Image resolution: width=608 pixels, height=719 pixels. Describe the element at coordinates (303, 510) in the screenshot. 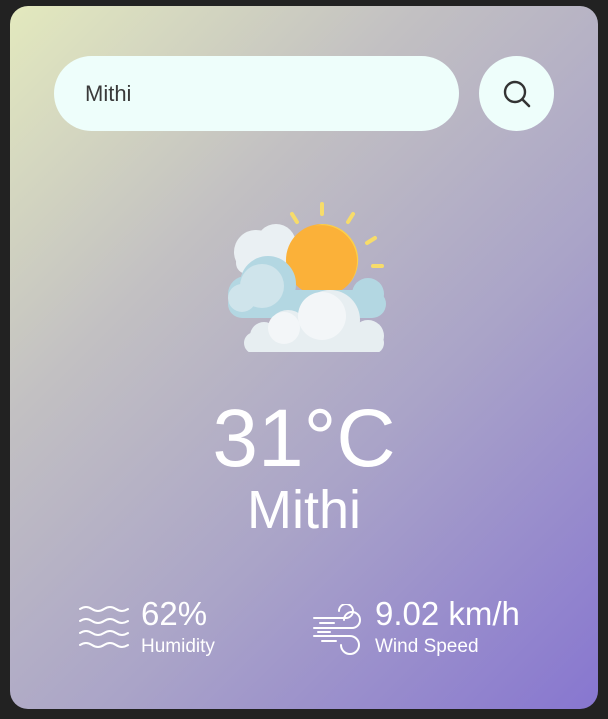

I see `city-name: Mithi` at that location.